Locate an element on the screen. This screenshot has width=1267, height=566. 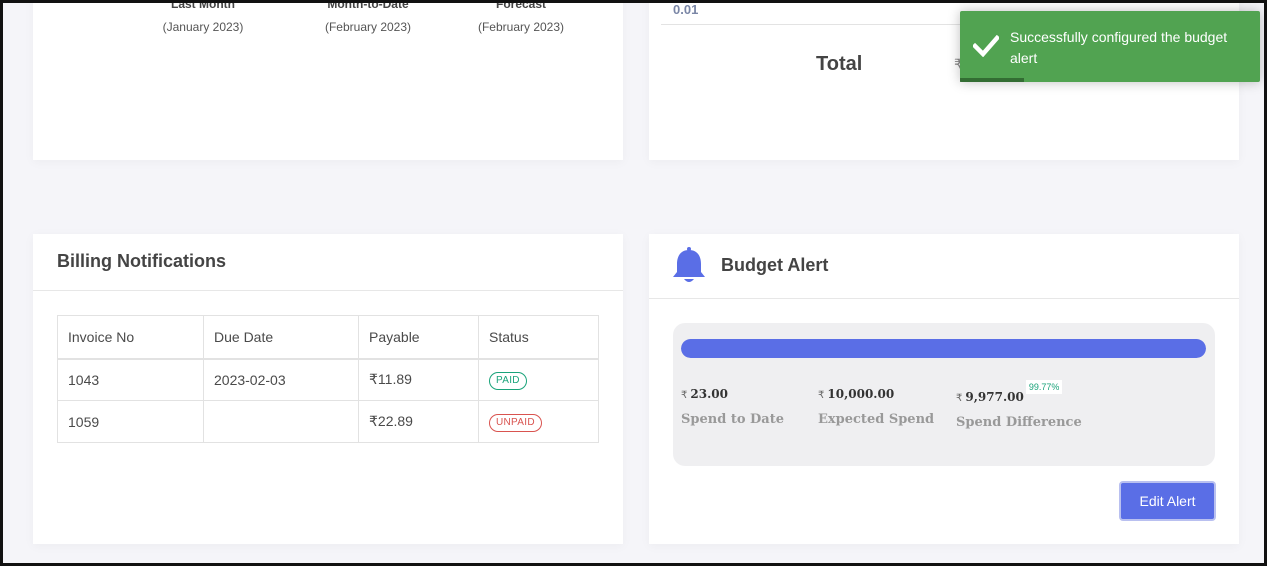
spend-to-date-stat: ₹23.00 Spend to Date is located at coordinates (732, 405).